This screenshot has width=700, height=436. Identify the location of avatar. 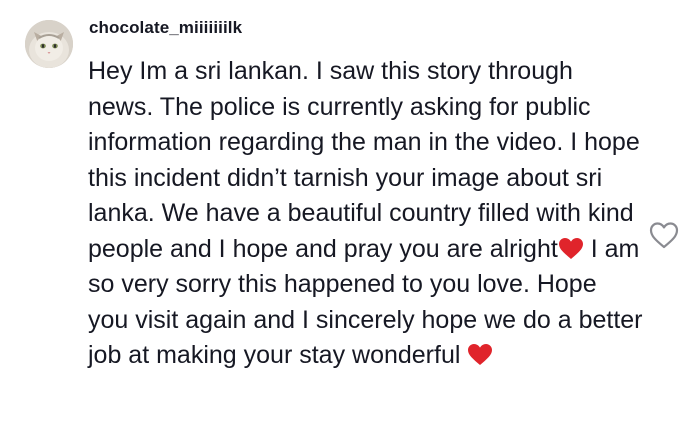
(49, 44).